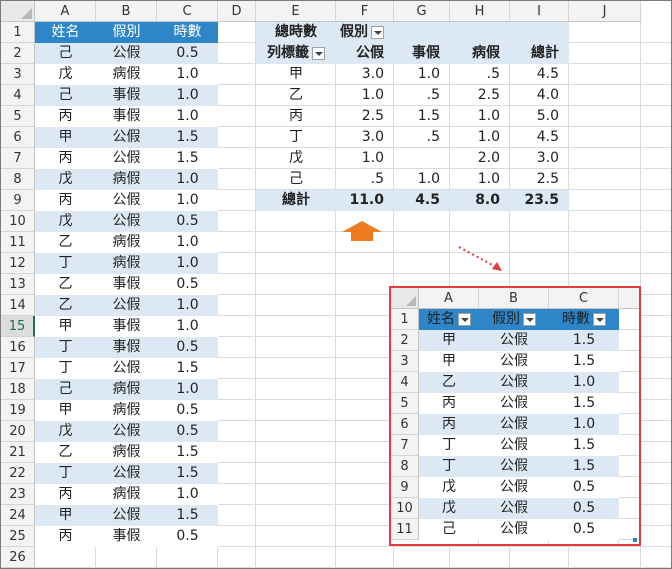 This screenshot has height=569, width=672. What do you see at coordinates (18, 515) in the screenshot?
I see `row-header-24: 24` at bounding box center [18, 515].